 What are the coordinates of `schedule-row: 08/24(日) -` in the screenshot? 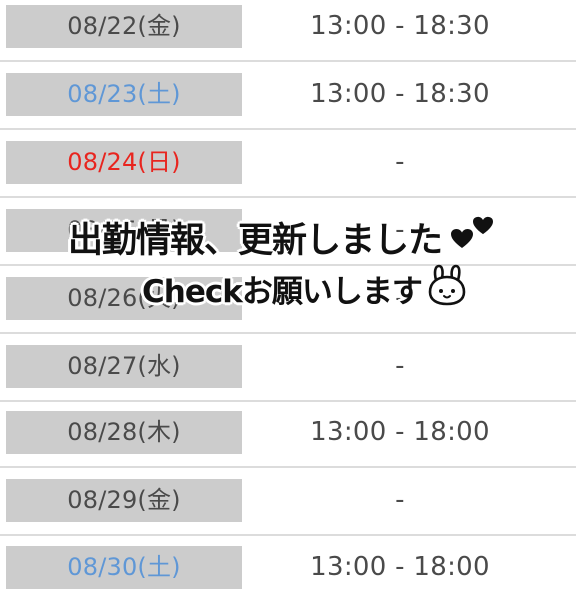 It's located at (288, 170).